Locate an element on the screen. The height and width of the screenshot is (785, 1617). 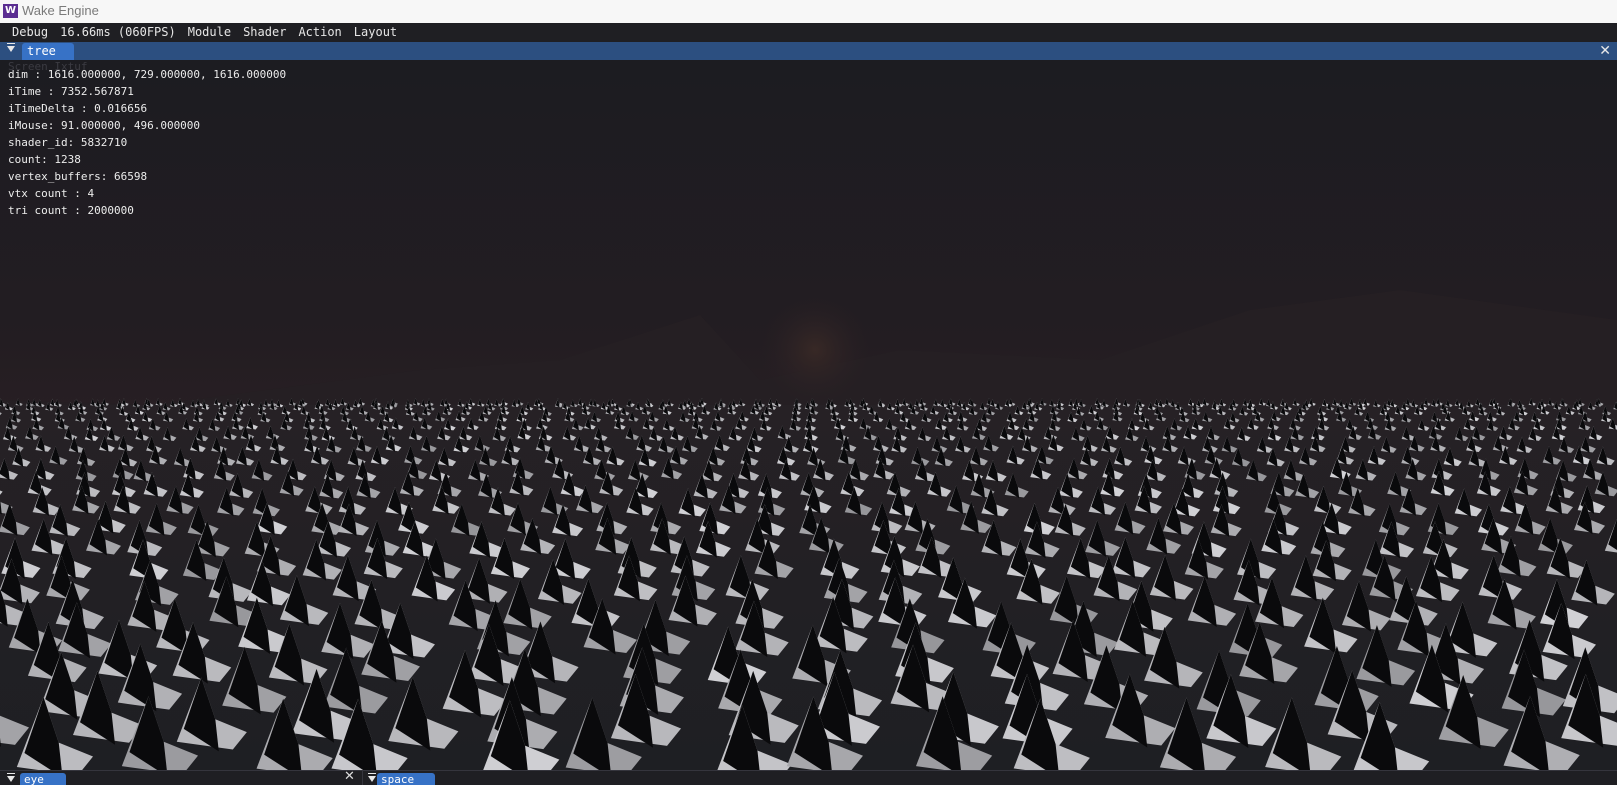
debug-itime: iTime : 7352.567871 is located at coordinates (71, 91).